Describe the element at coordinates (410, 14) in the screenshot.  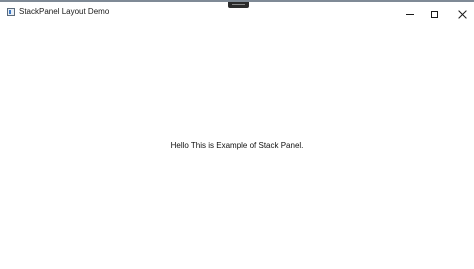
I see `minimize-icon` at that location.